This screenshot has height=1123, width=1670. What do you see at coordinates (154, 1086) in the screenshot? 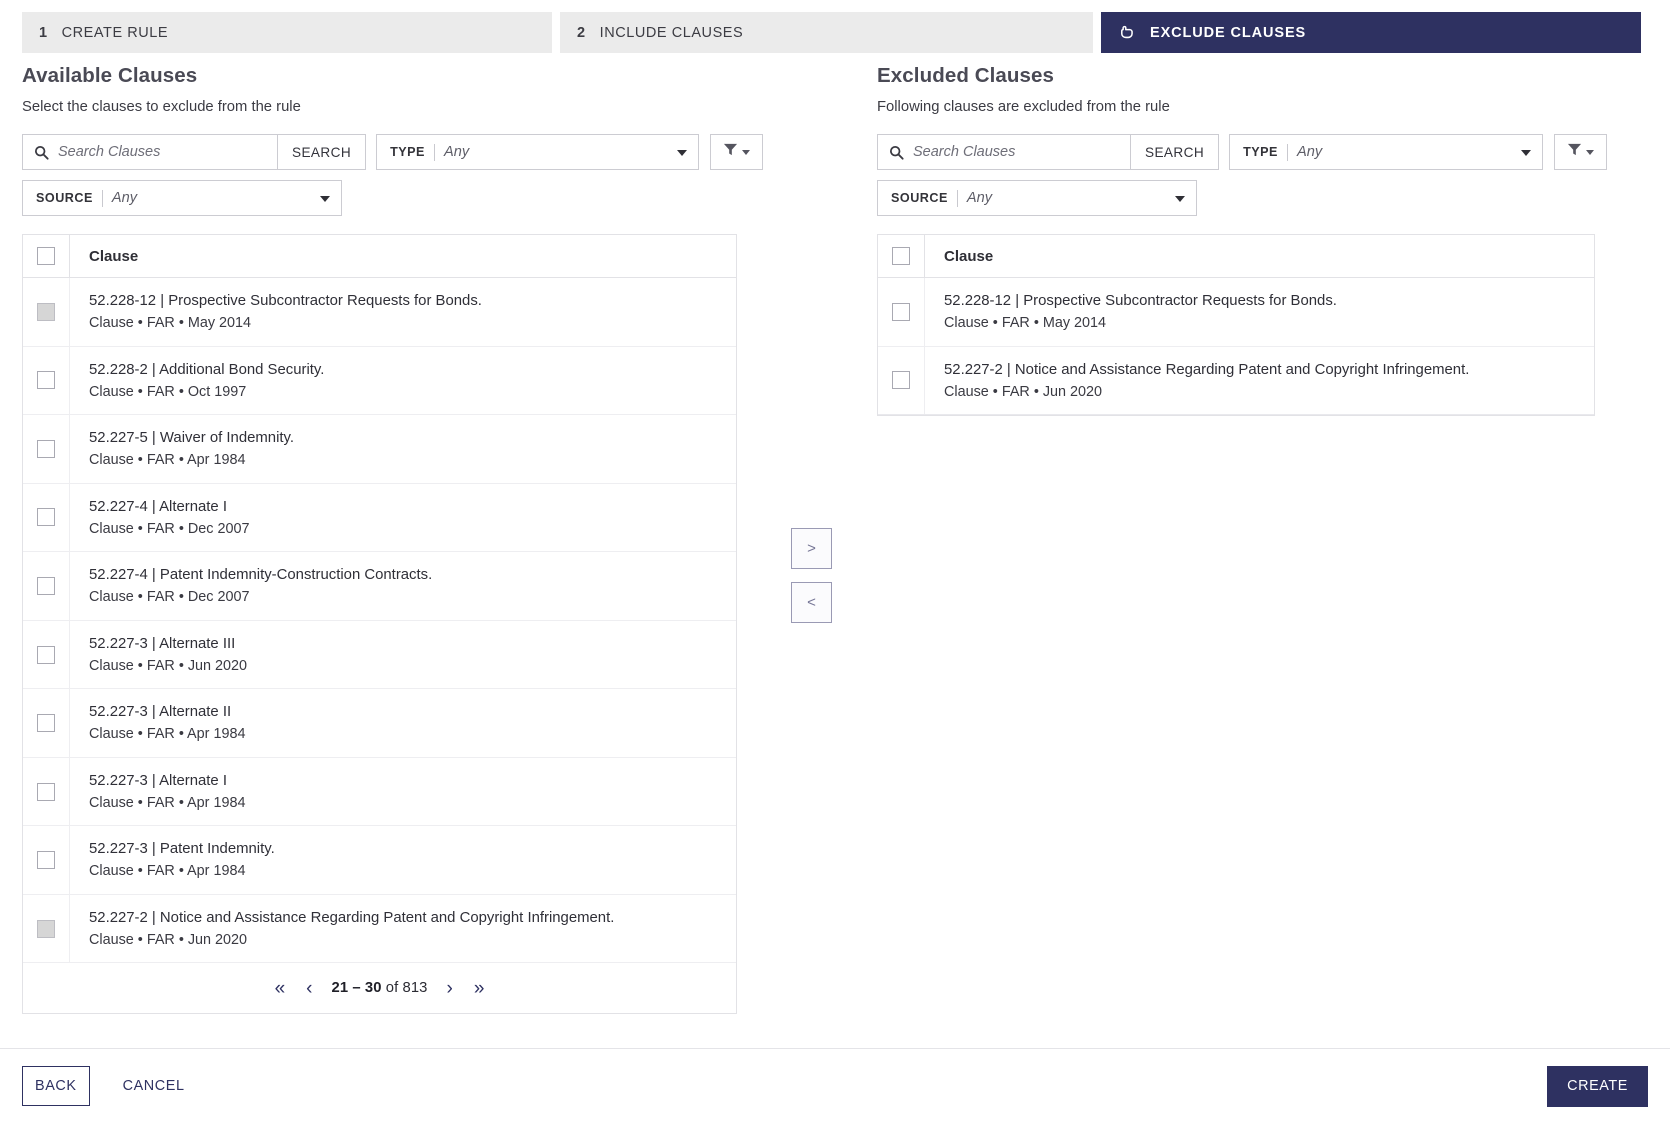
I see `cancel-button: CANCEL` at bounding box center [154, 1086].